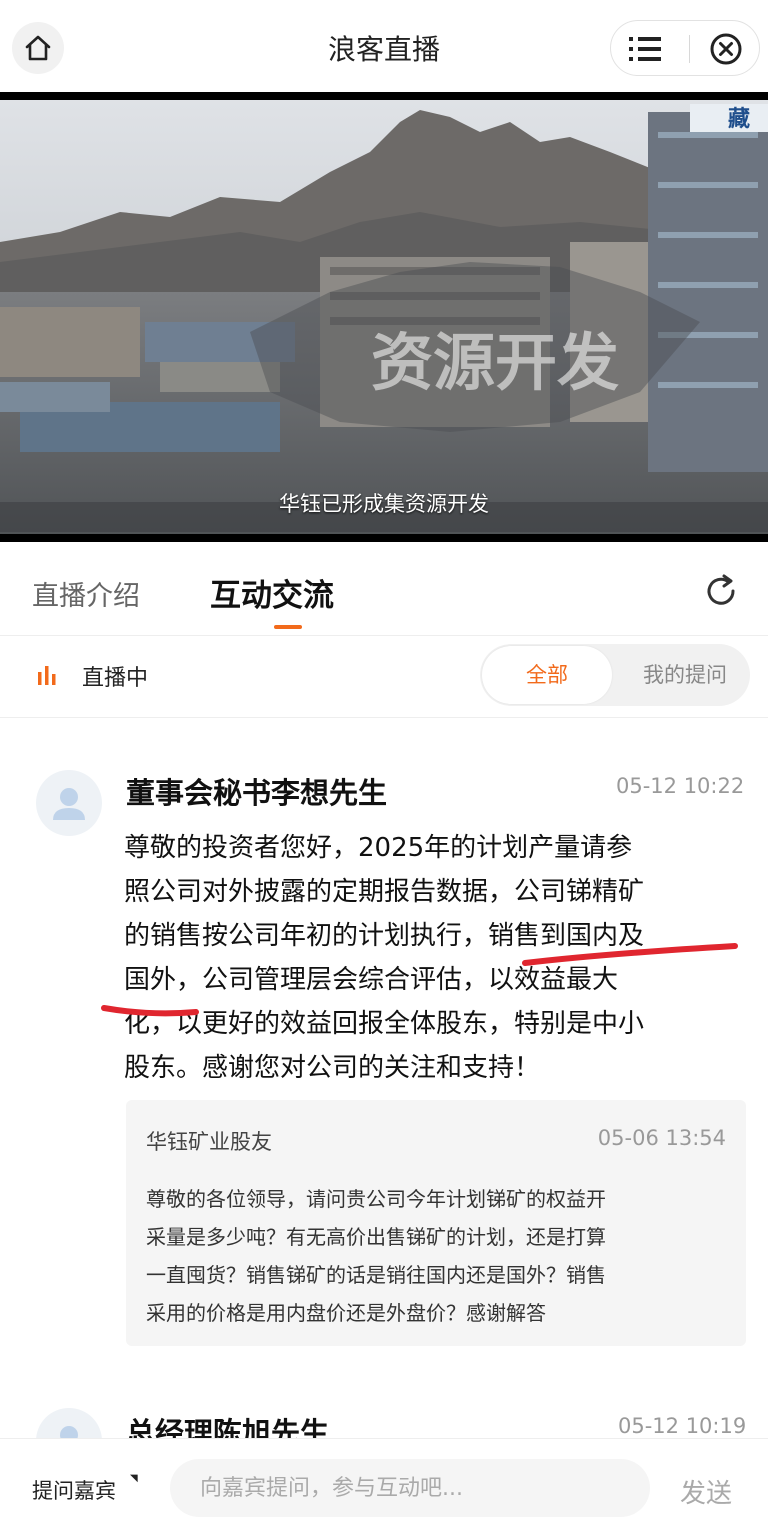 The width and height of the screenshot is (768, 1523). Describe the element at coordinates (86, 593) in the screenshot. I see `tab-live-intro: 直播介绍` at that location.